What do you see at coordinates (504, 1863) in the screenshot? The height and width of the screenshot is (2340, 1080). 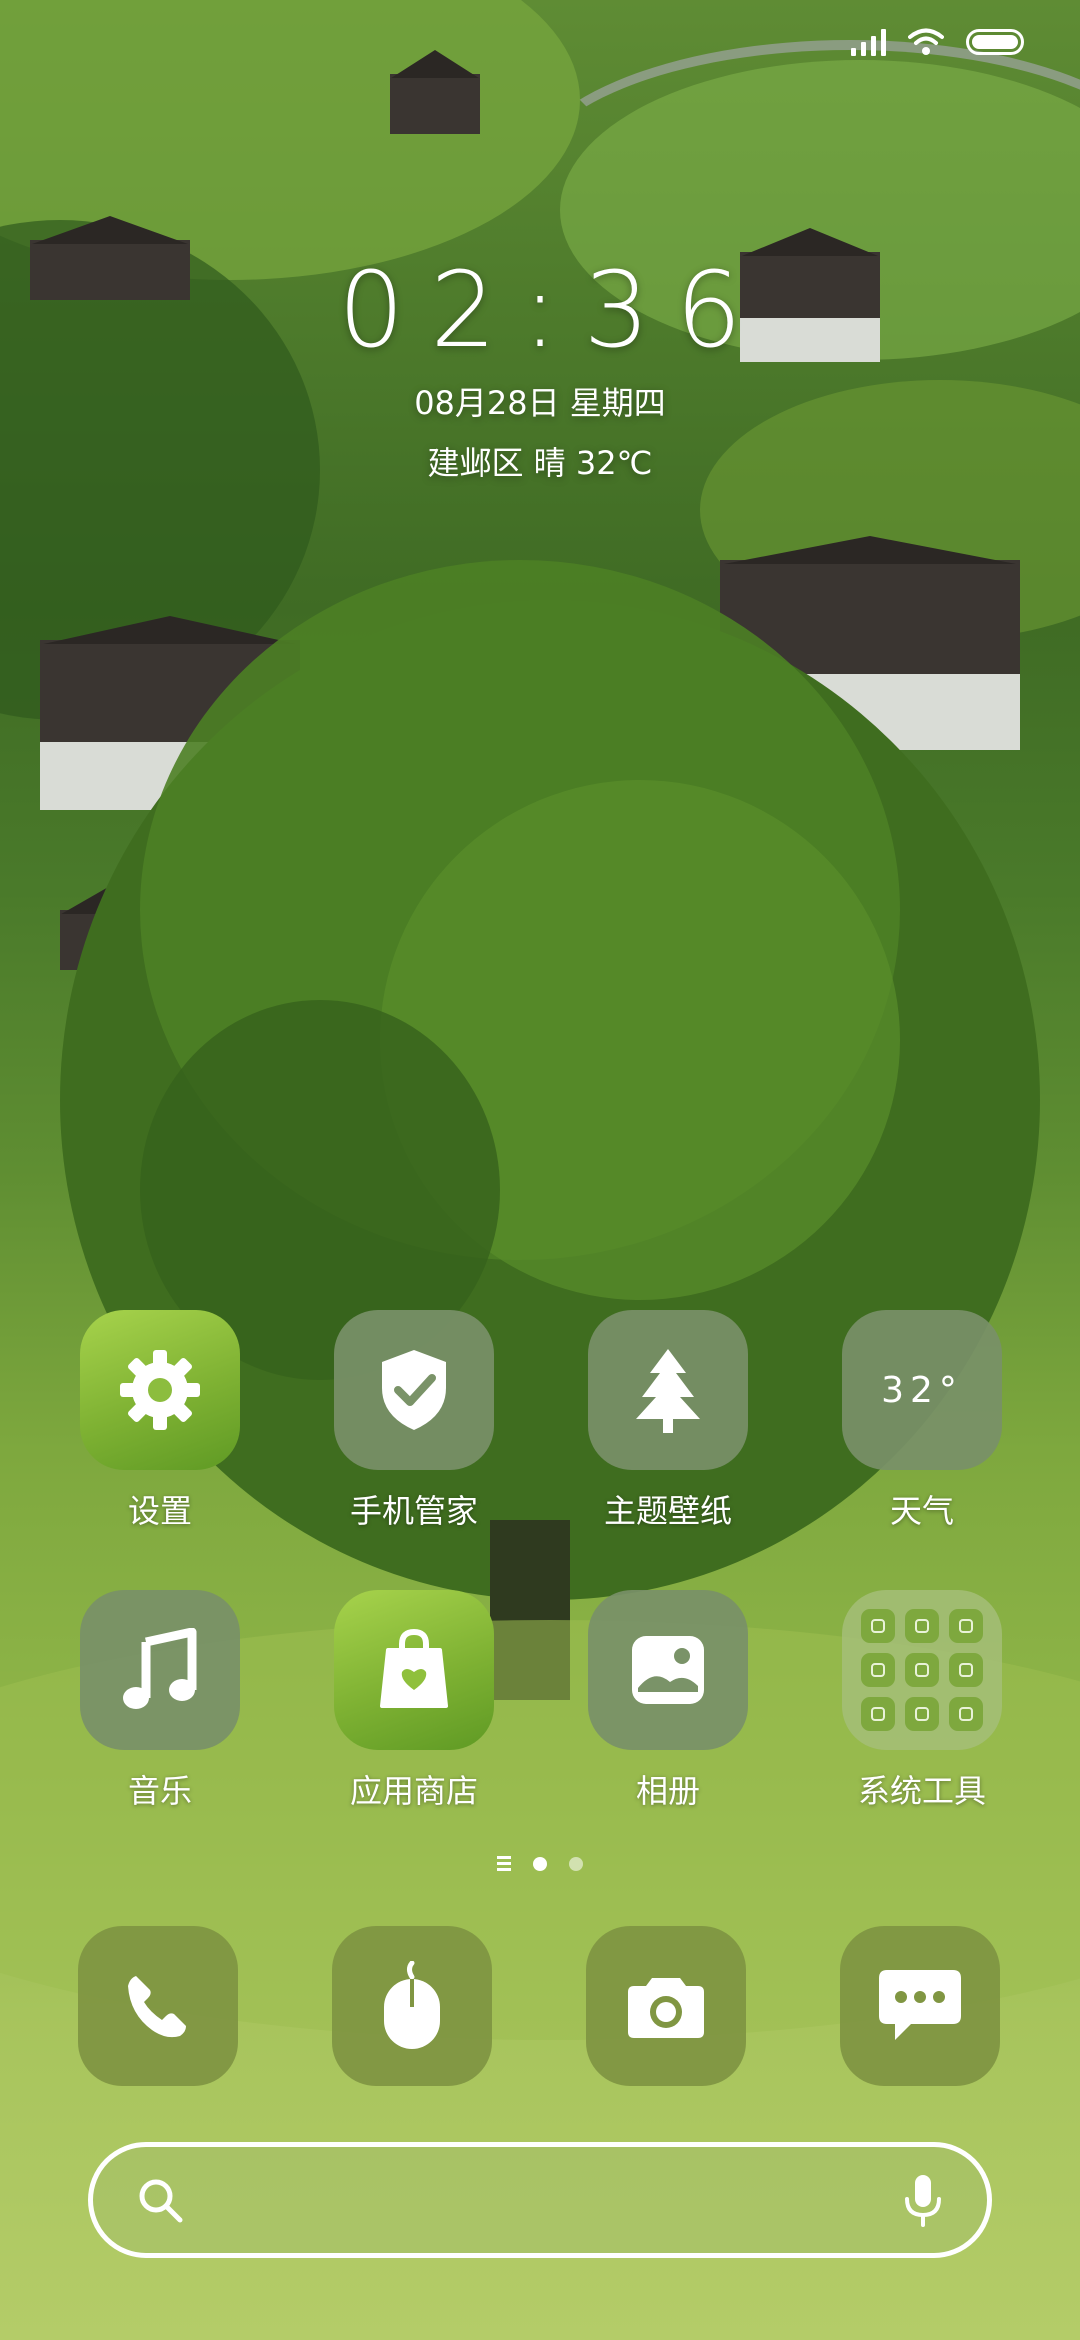 I see `app-drawer-icon` at bounding box center [504, 1863].